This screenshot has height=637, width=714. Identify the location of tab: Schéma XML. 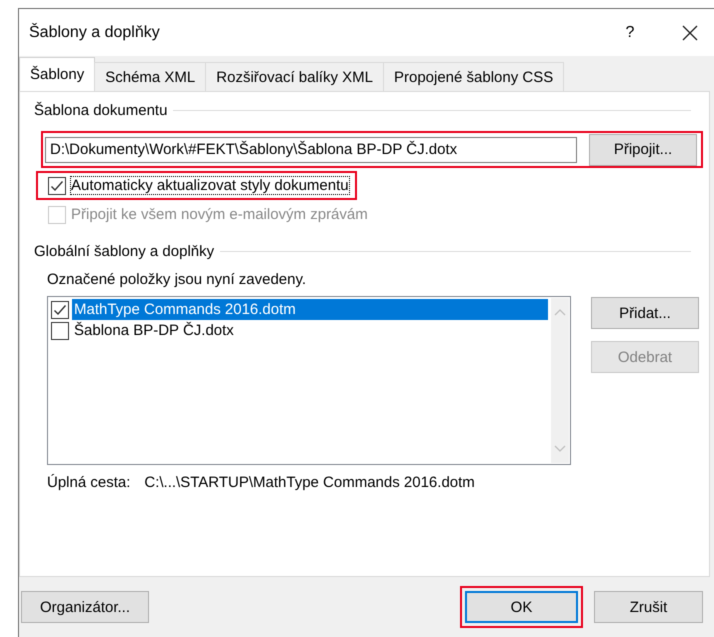
(150, 76).